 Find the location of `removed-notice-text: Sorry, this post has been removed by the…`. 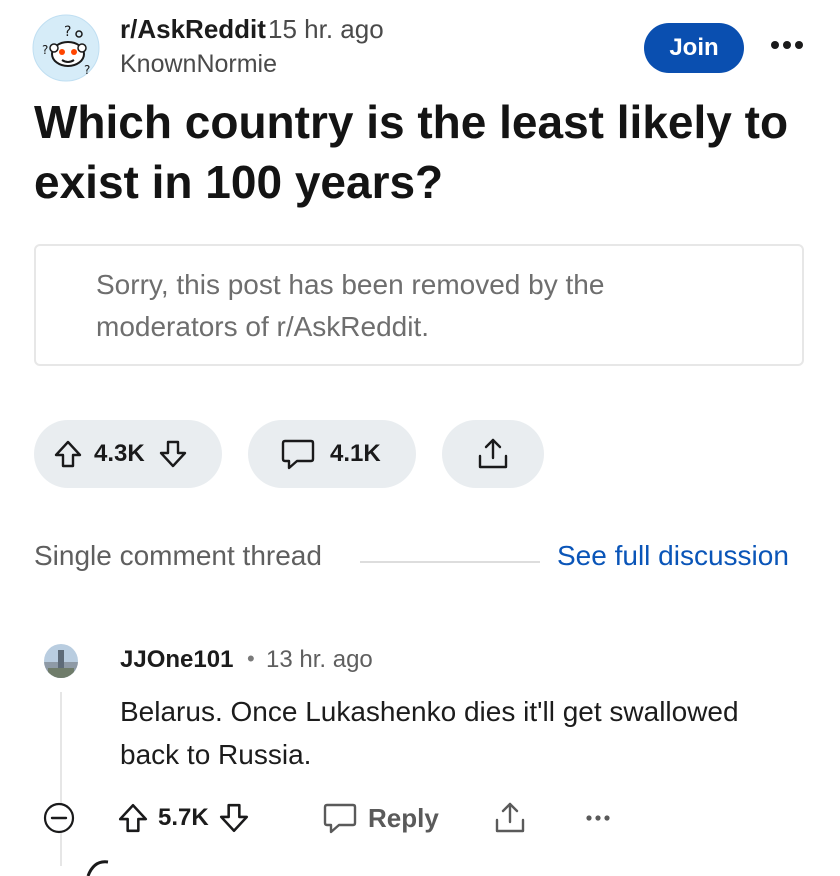

removed-notice-text: Sorry, this post has been removed by the… is located at coordinates (350, 305).